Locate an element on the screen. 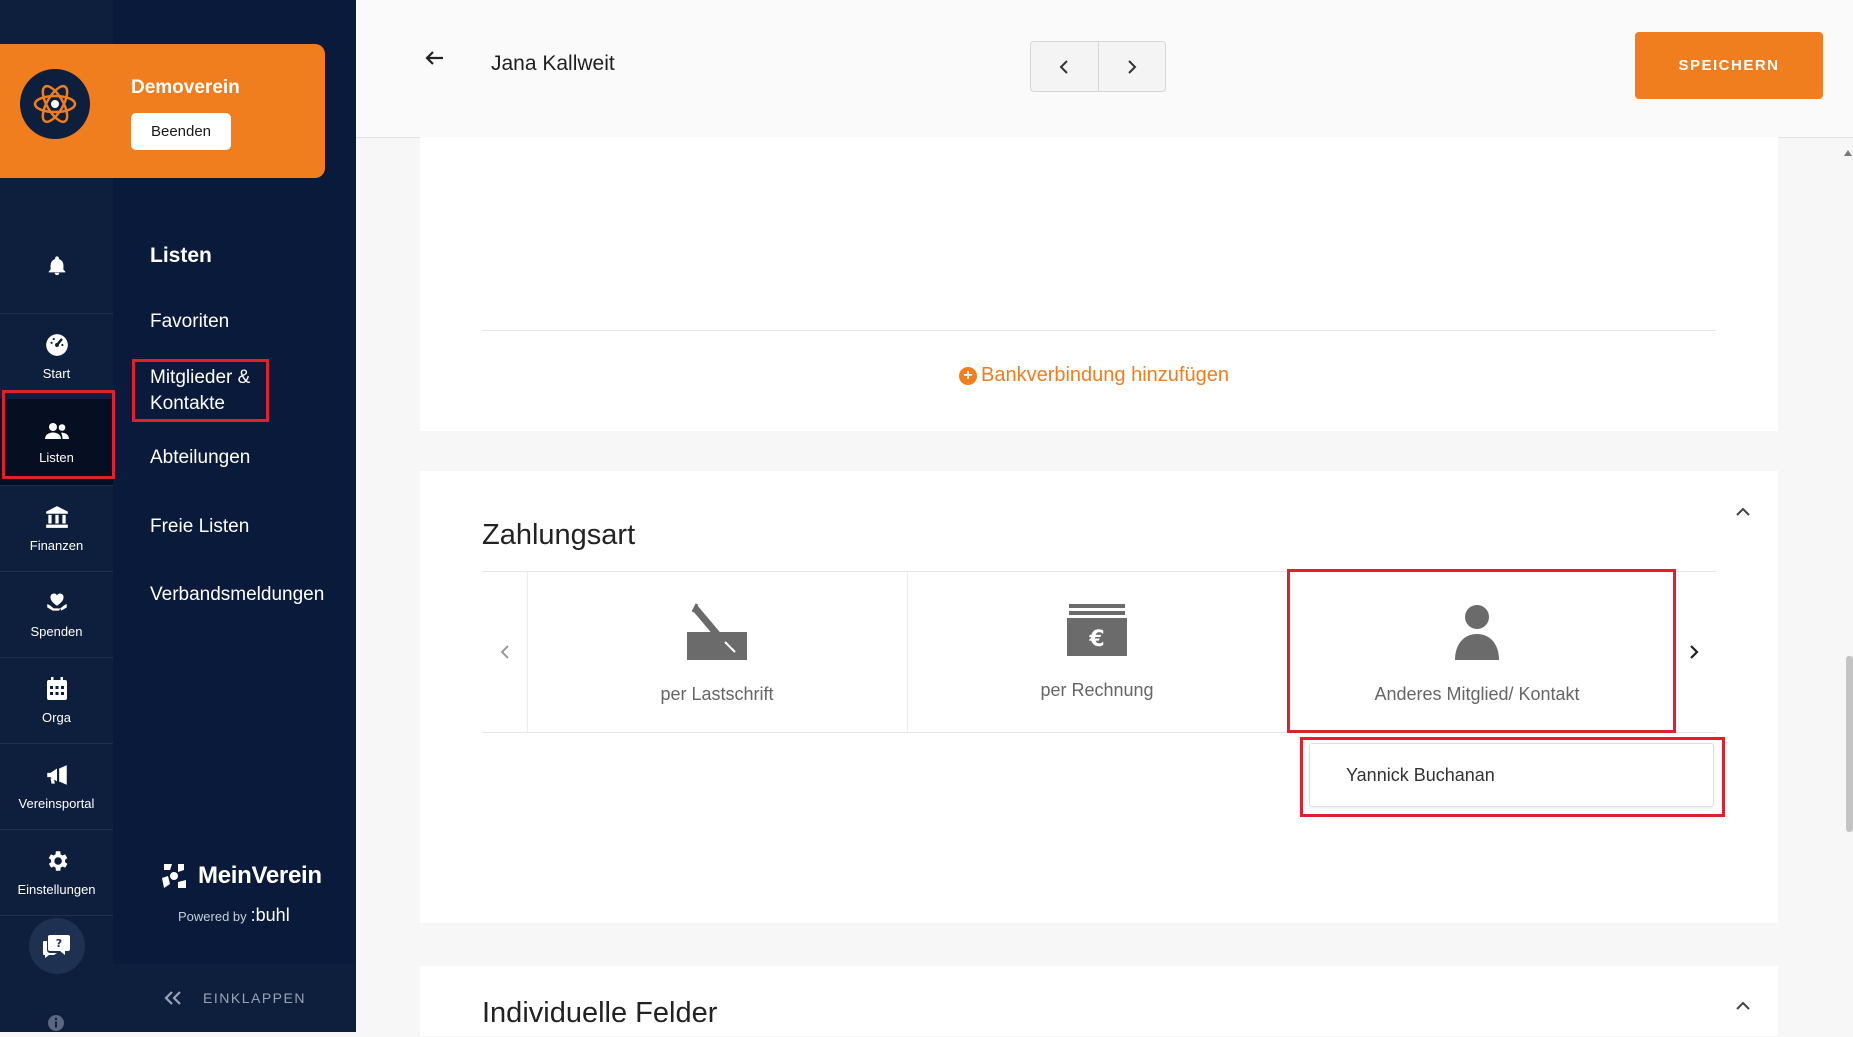  org-logo is located at coordinates (55, 104).